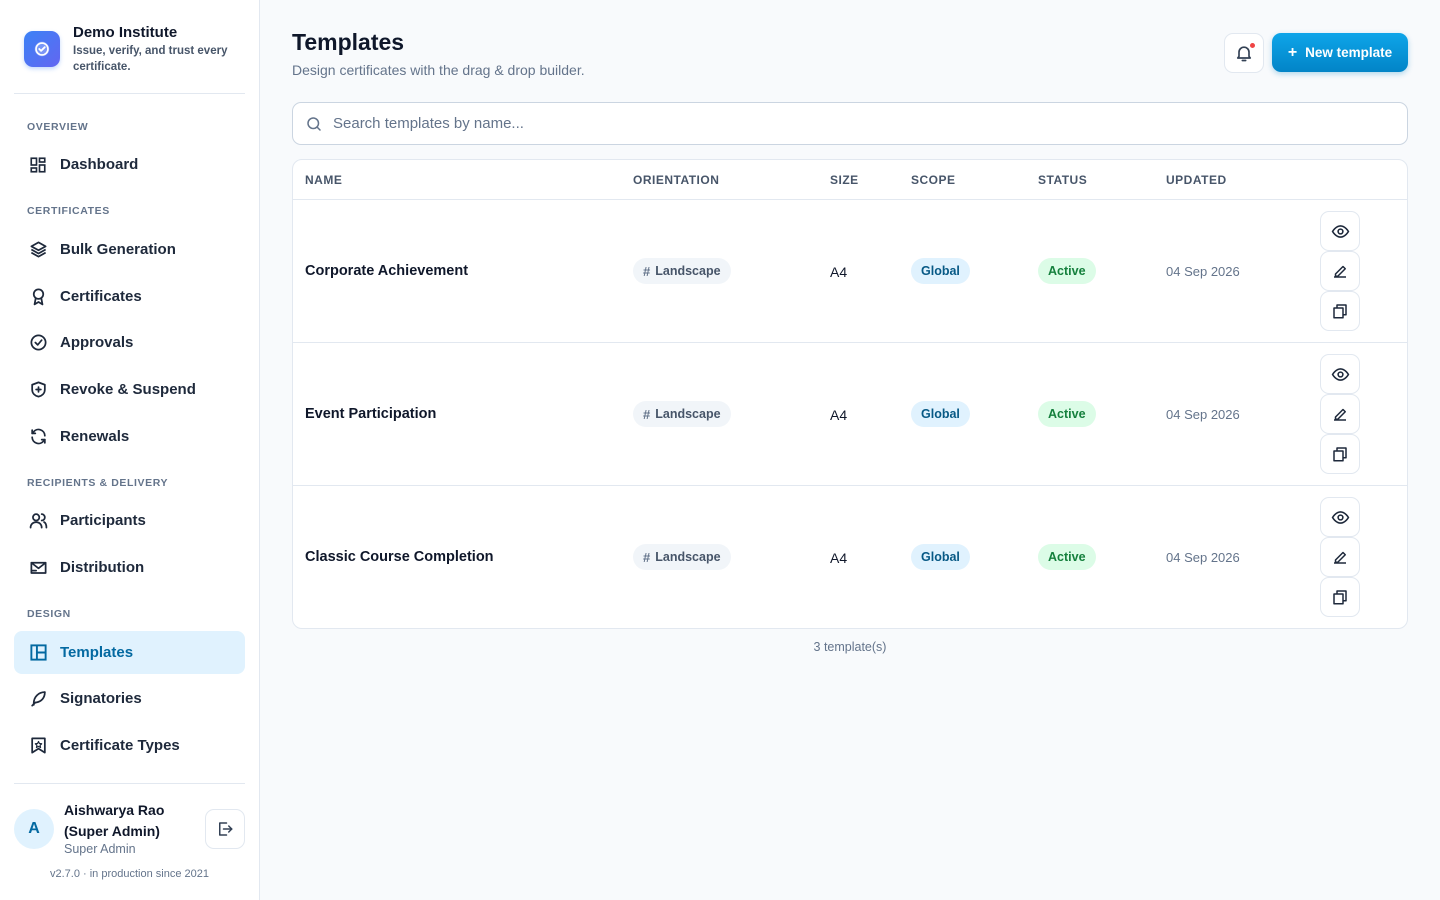  Describe the element at coordinates (103, 520) in the screenshot. I see `sidebar-item-label: Participants` at that location.